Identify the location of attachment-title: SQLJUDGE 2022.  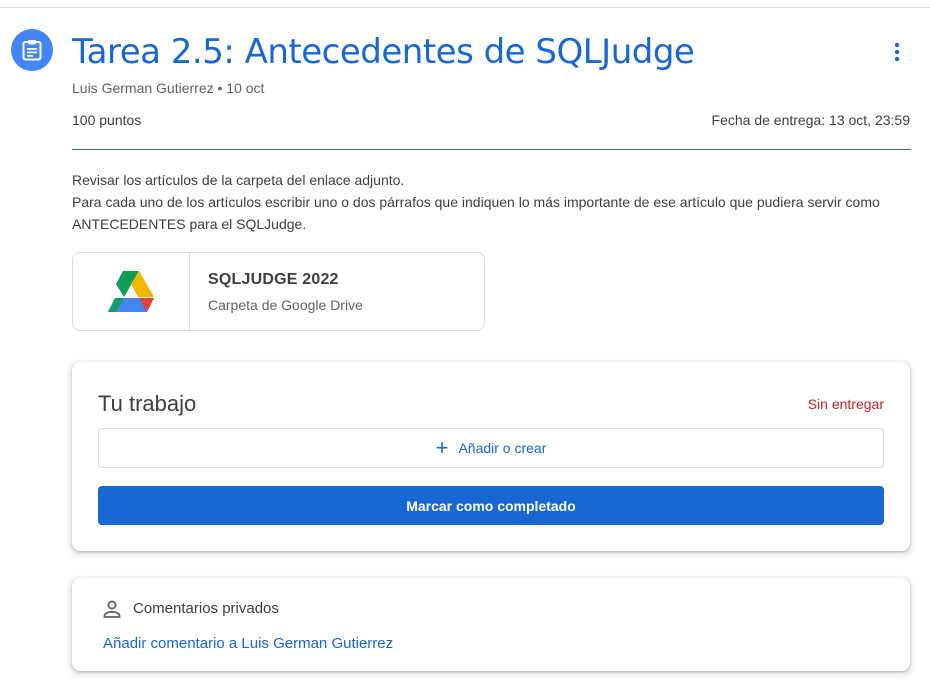
(273, 279).